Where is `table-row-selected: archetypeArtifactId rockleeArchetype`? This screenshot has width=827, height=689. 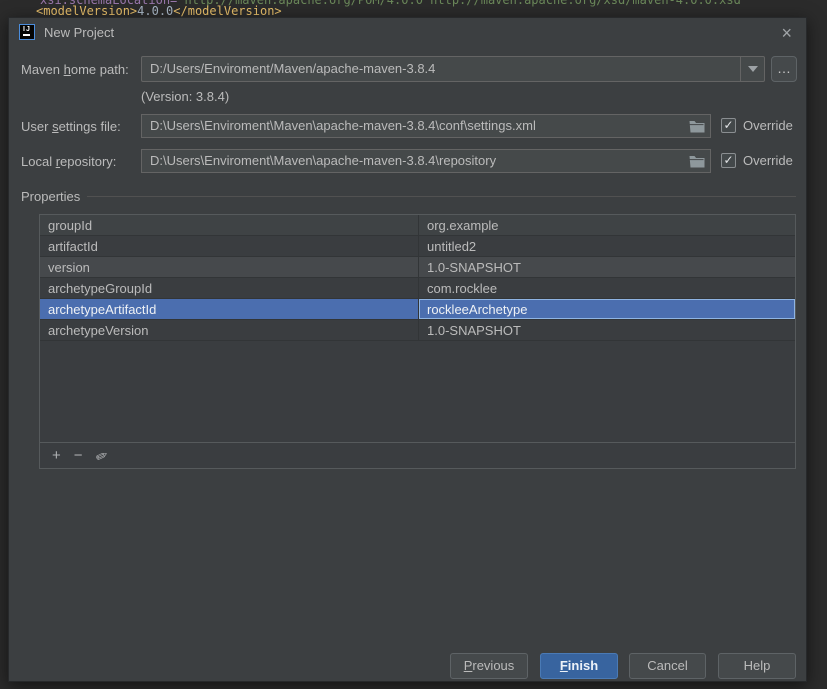 table-row-selected: archetypeArtifactId rockleeArchetype is located at coordinates (417, 309).